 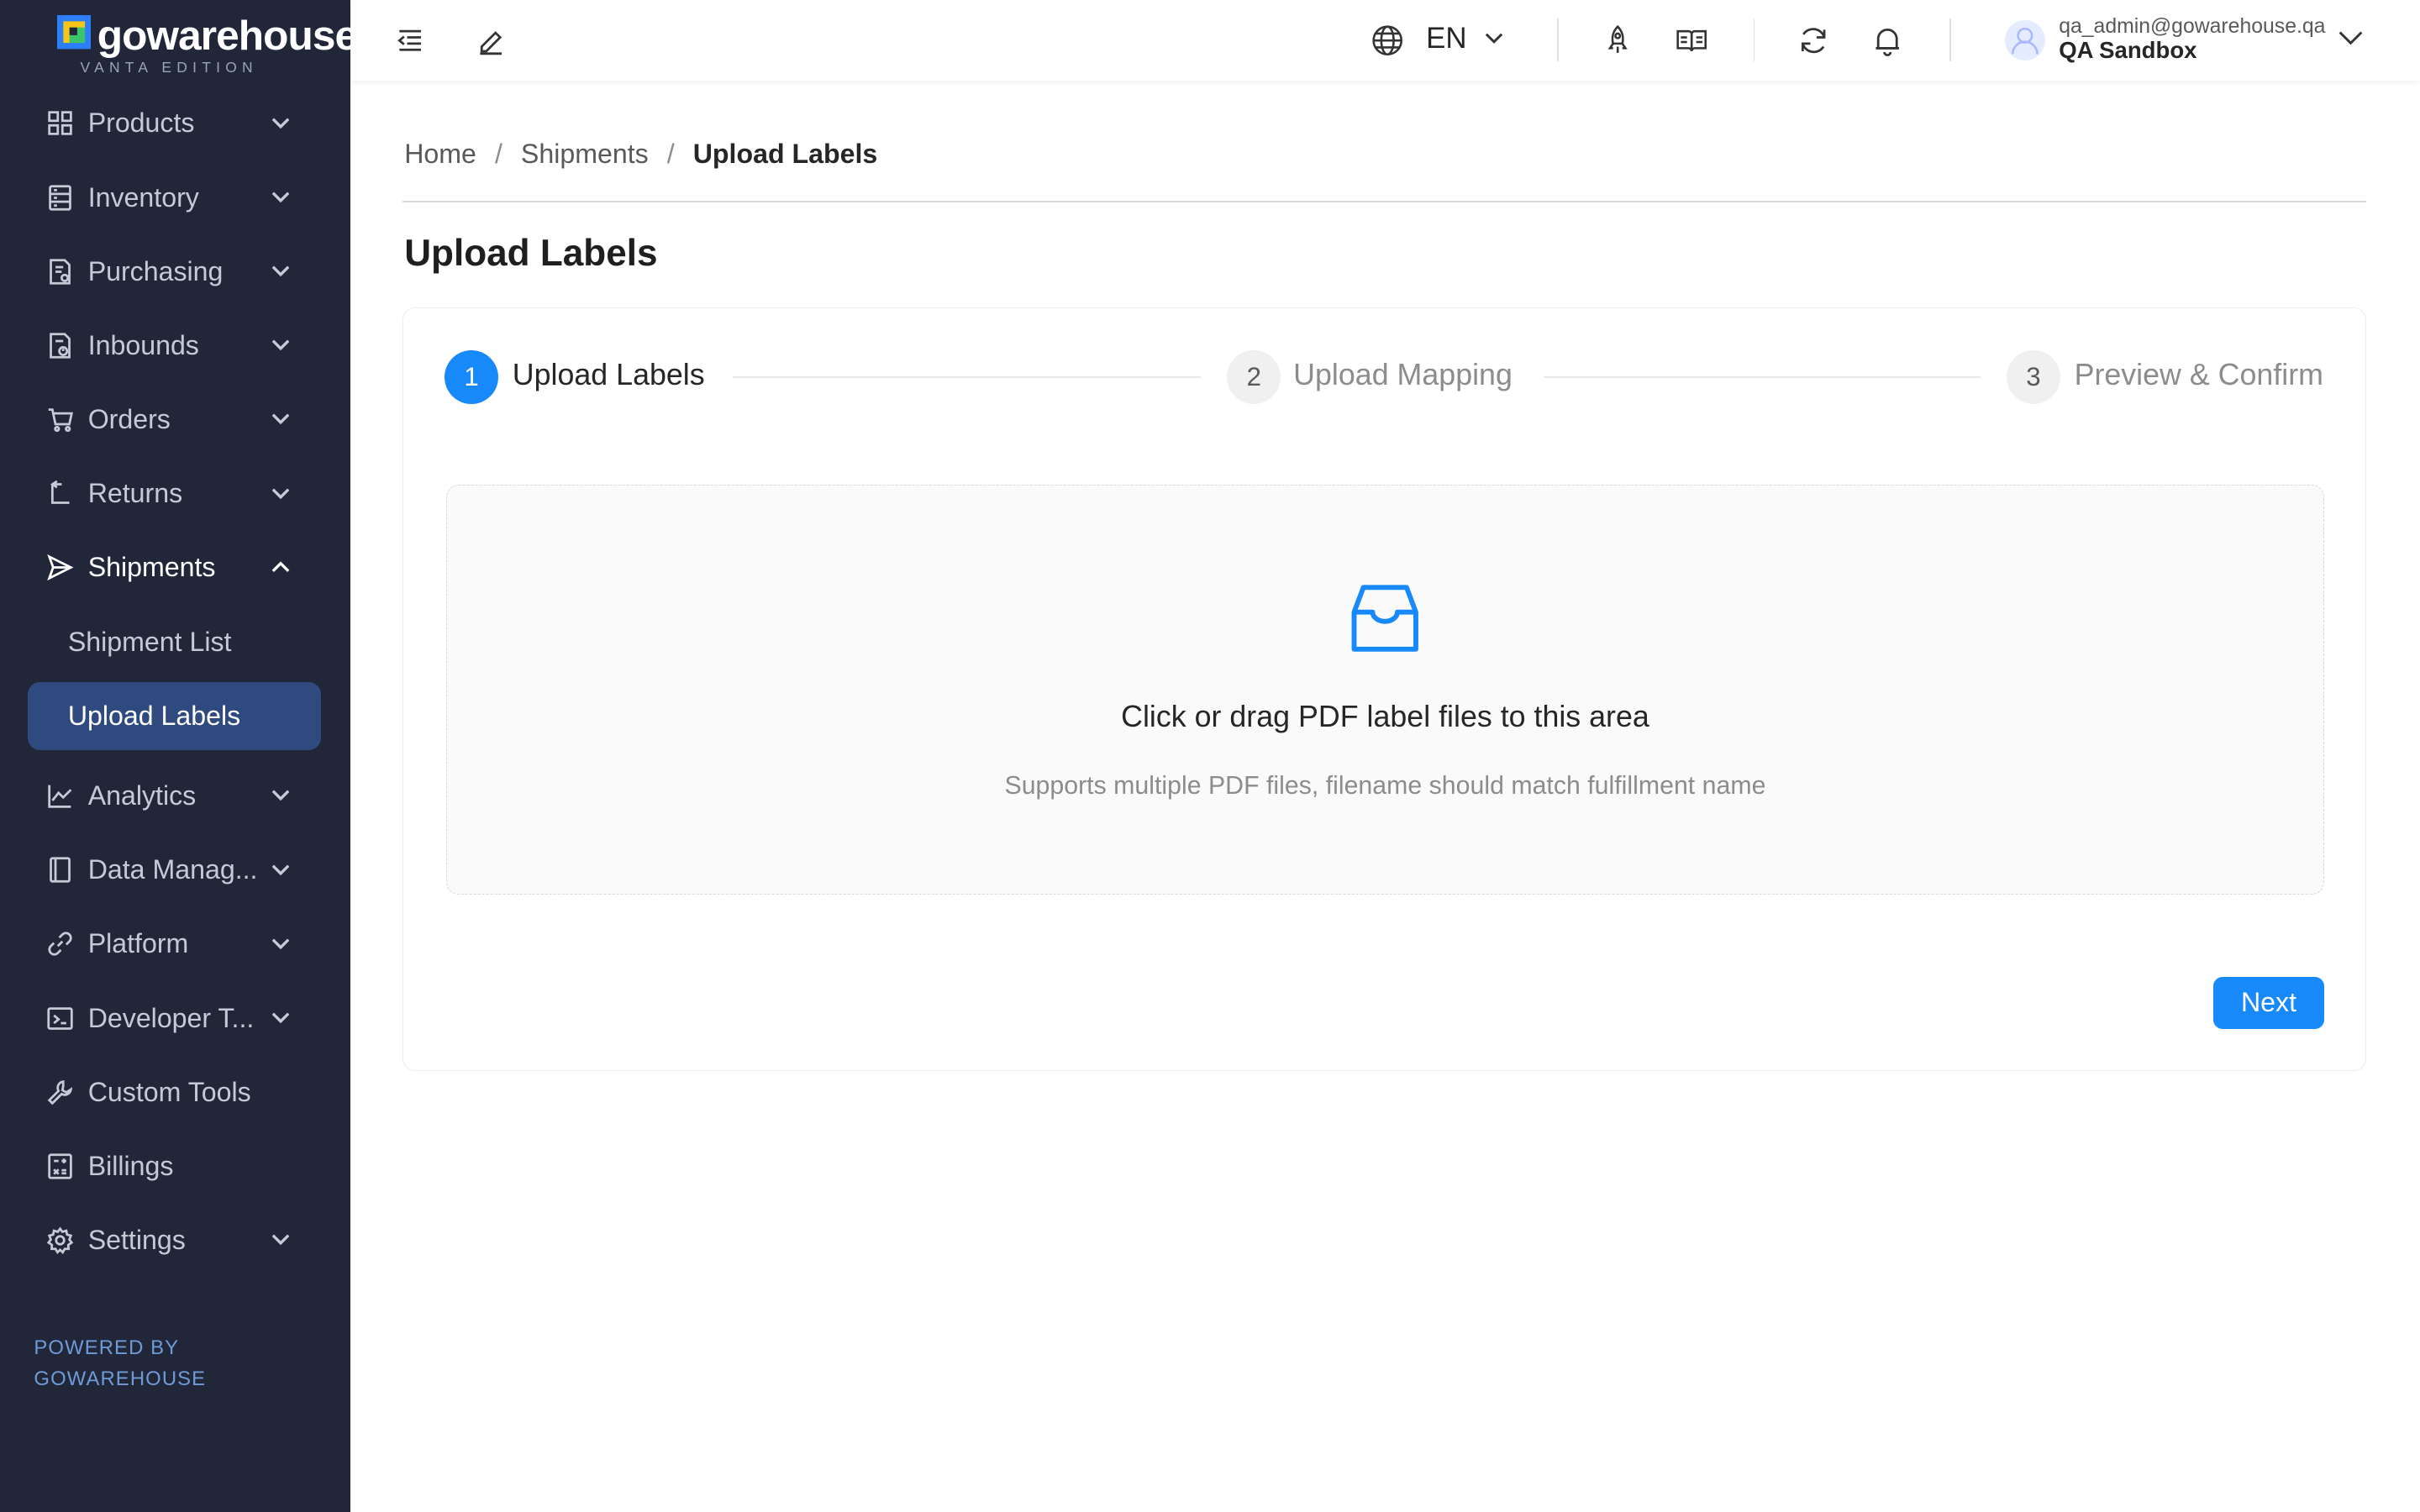 I want to click on brand-name: gowarehouse, so click(x=227, y=35).